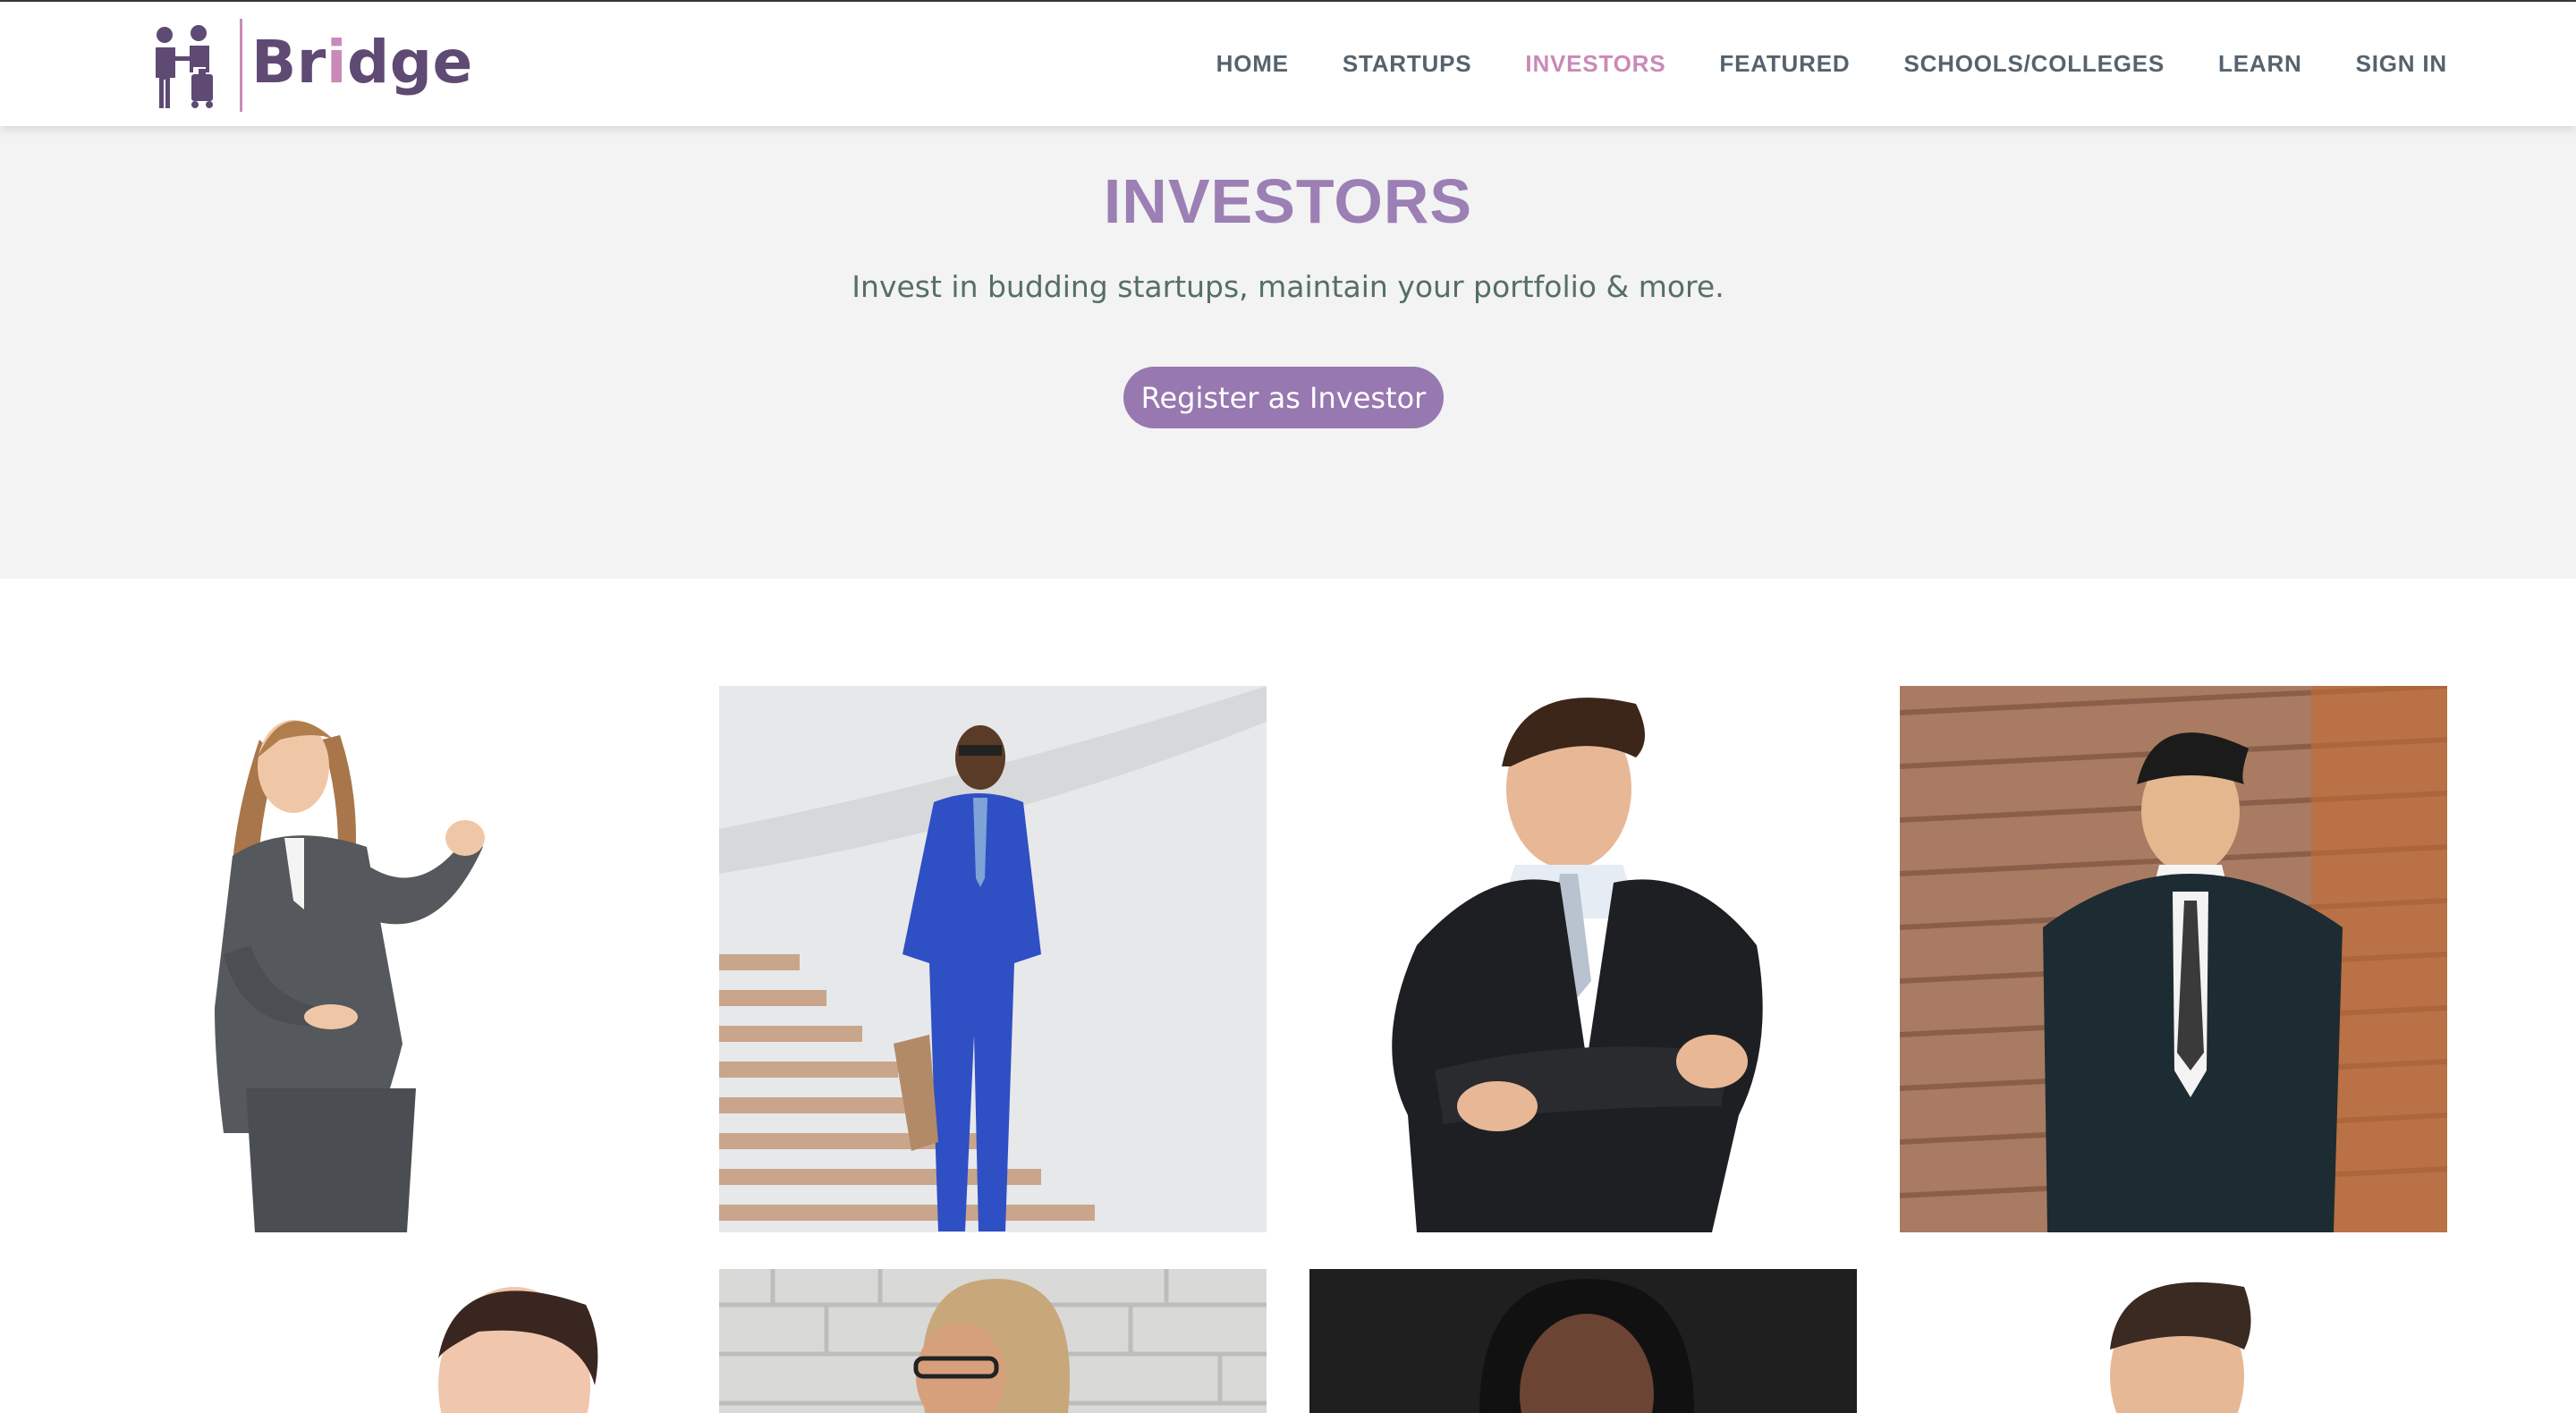  I want to click on nav-investors: INVESTORS, so click(1595, 64).